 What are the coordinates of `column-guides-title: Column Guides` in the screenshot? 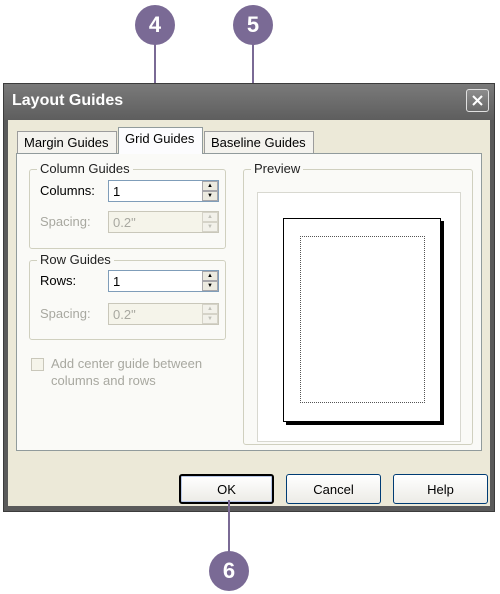 It's located at (85, 168).